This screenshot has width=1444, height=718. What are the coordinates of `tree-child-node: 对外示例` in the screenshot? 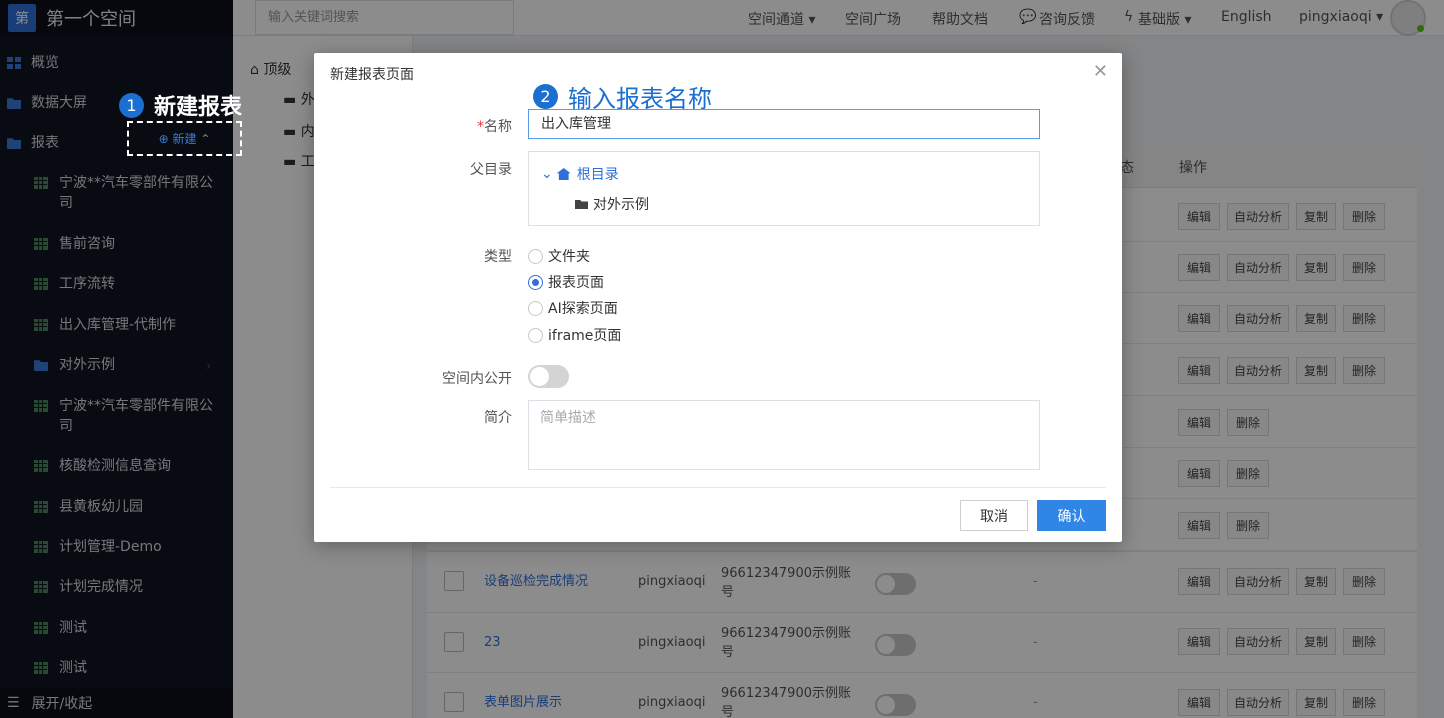 It's located at (612, 204).